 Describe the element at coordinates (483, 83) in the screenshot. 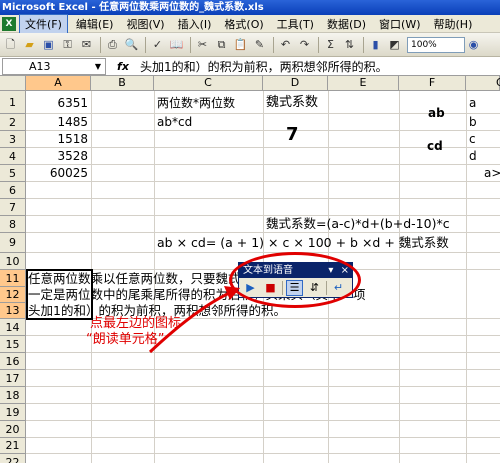

I see `col-header-g: G` at that location.